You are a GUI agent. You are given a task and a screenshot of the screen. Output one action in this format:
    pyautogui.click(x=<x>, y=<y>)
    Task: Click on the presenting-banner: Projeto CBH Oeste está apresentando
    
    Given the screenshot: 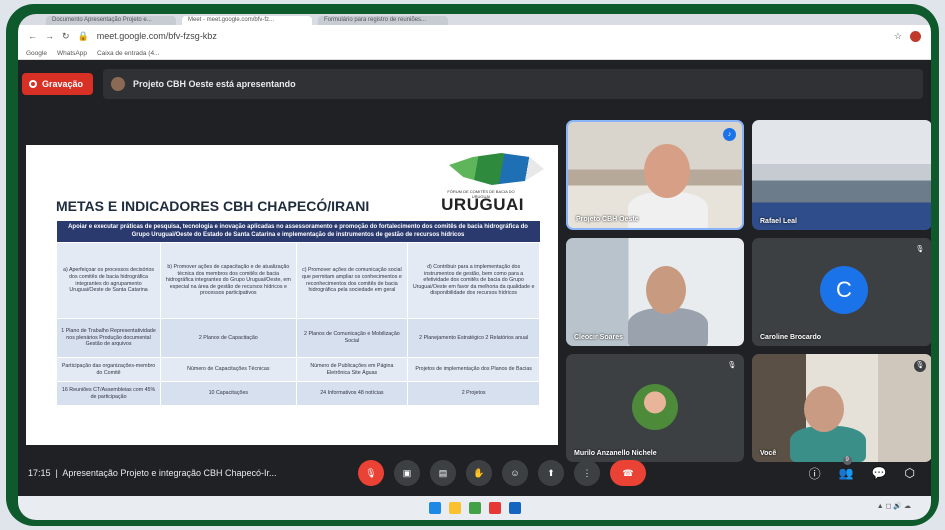 What is the action you would take?
    pyautogui.click(x=513, y=84)
    